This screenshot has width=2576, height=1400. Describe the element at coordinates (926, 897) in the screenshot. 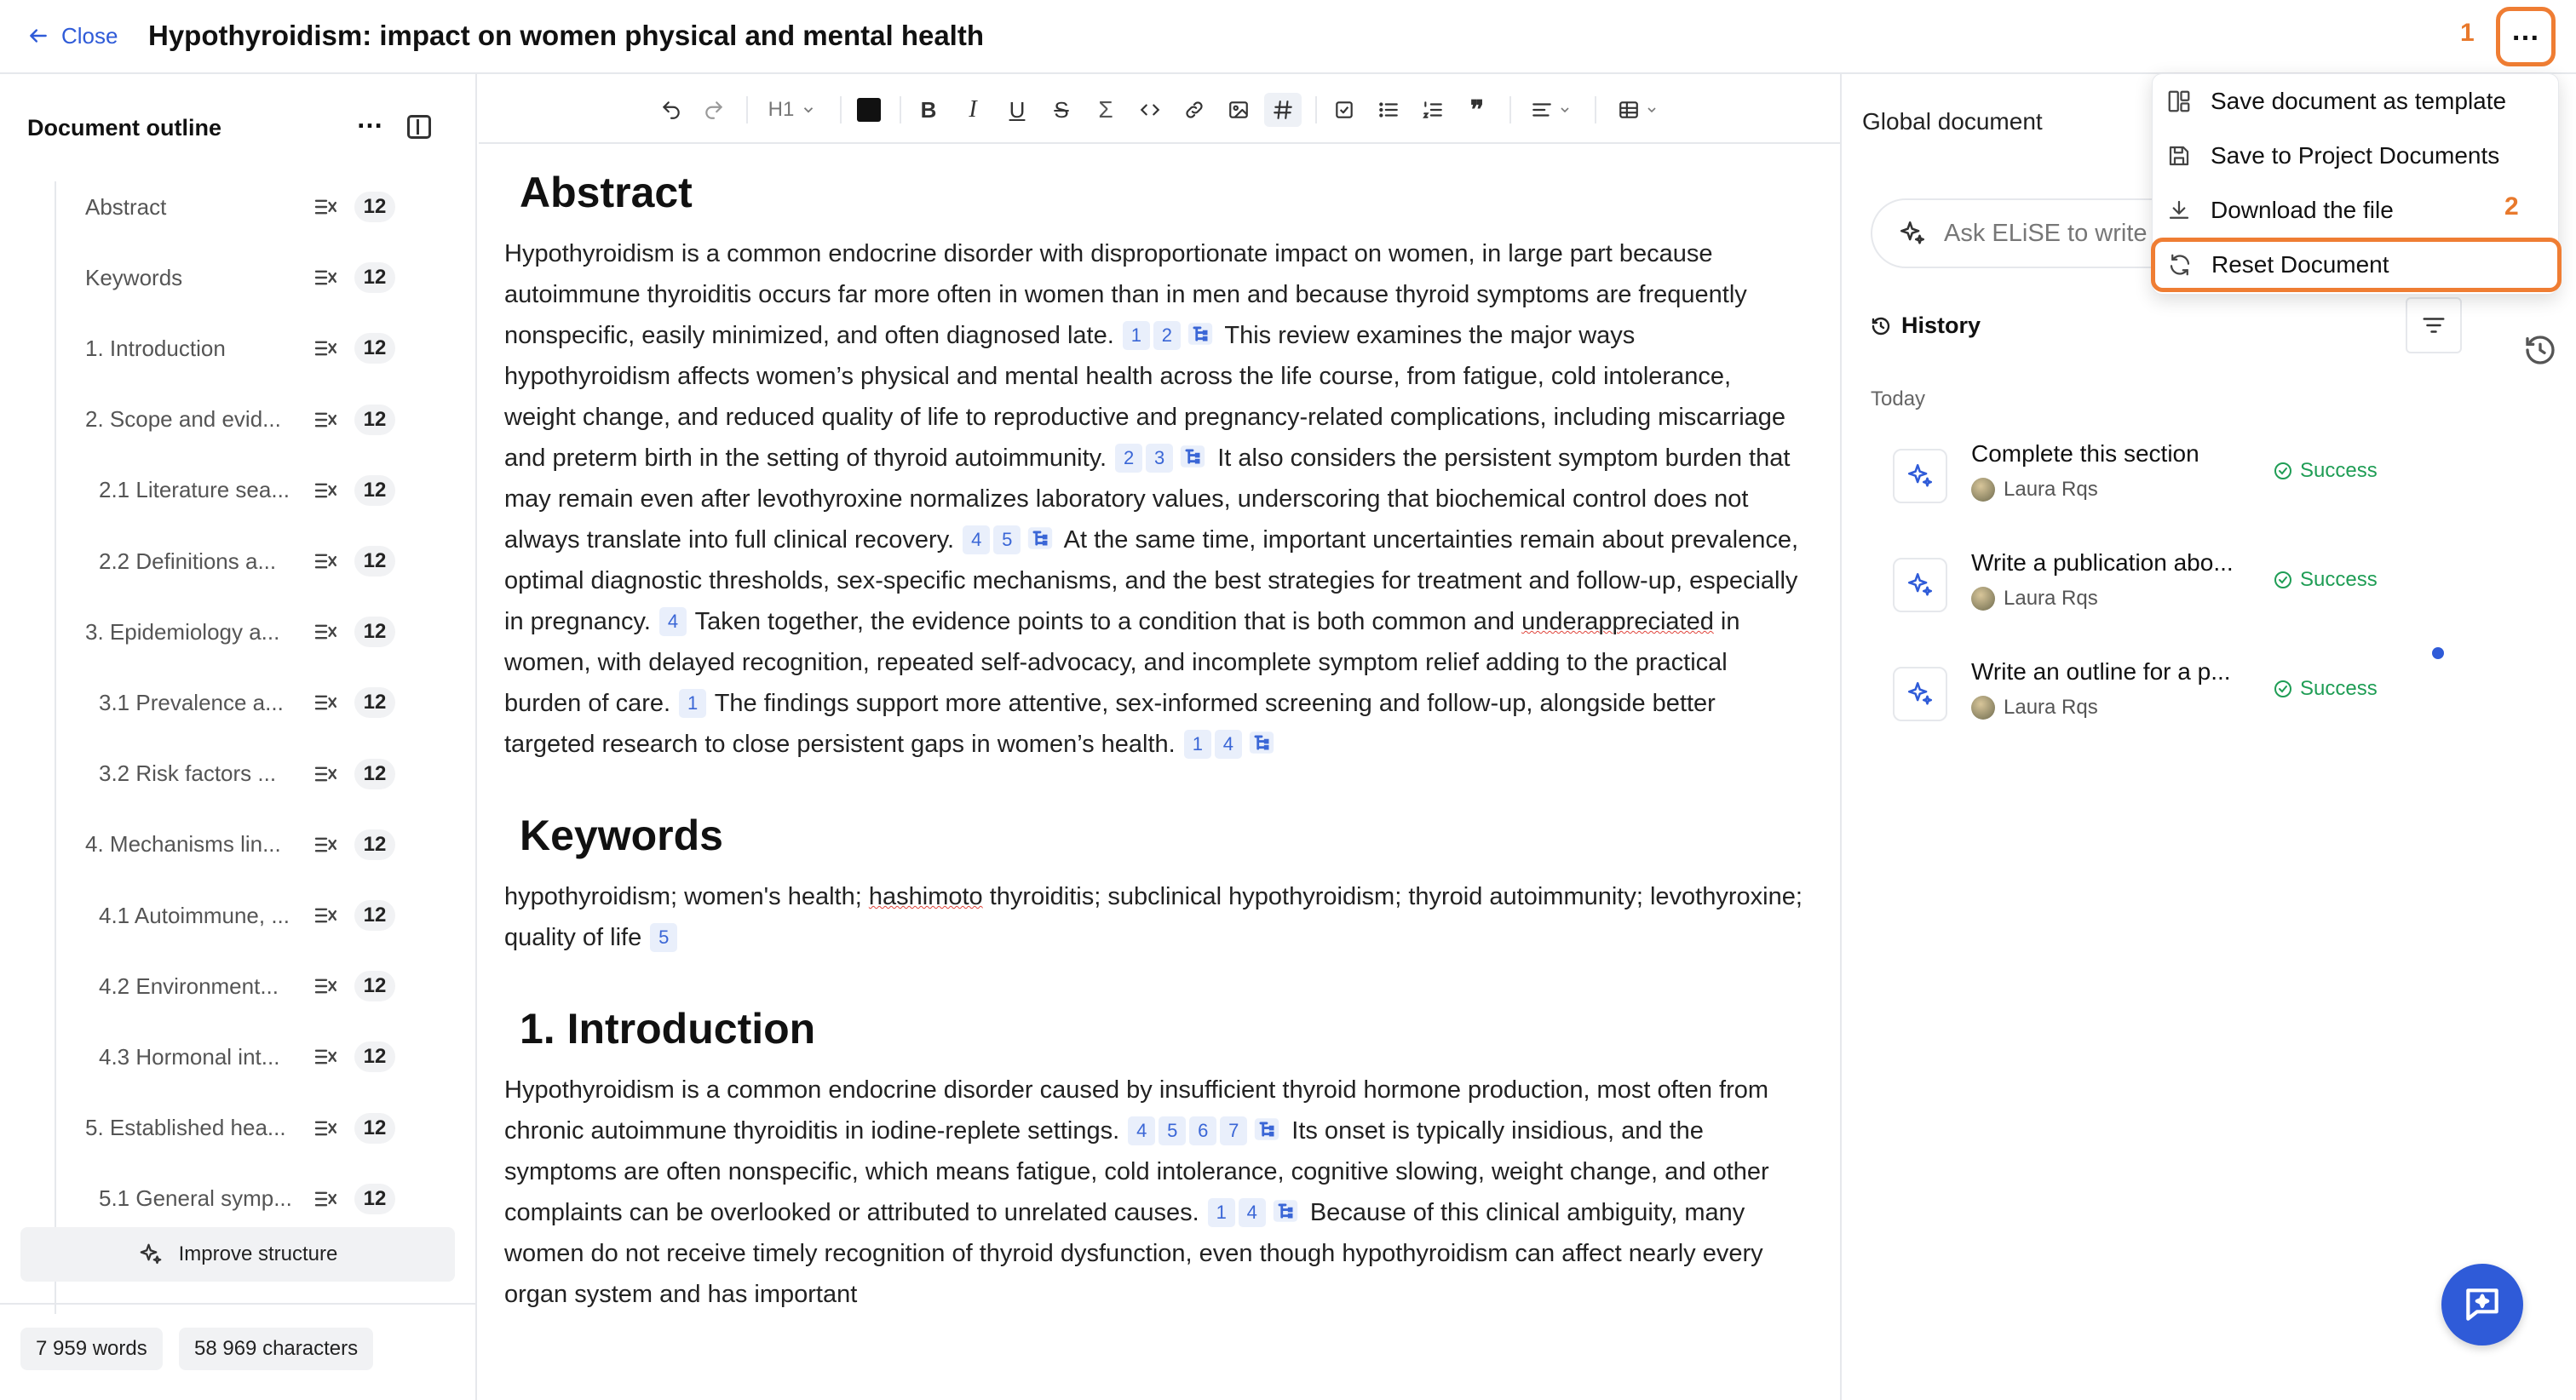

I see `misspelled-word: hashimoto` at that location.